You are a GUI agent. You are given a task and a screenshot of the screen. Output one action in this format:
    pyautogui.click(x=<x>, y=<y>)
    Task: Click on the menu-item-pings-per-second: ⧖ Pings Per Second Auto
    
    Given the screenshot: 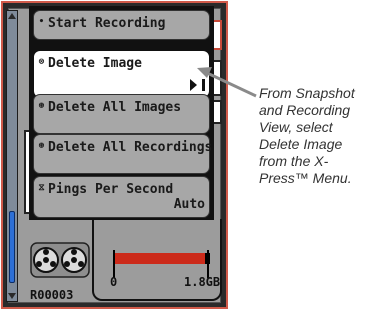 What is the action you would take?
    pyautogui.click(x=121, y=197)
    